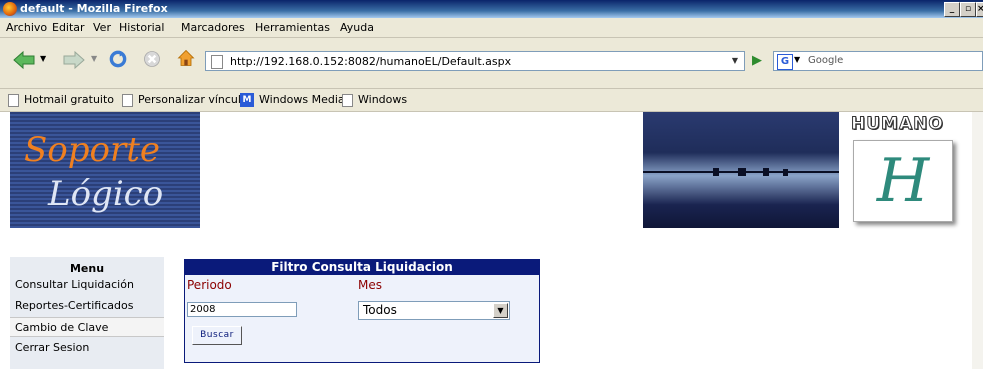 This screenshot has height=369, width=983. Describe the element at coordinates (968, 9) in the screenshot. I see `maximize-icon: ▫` at that location.